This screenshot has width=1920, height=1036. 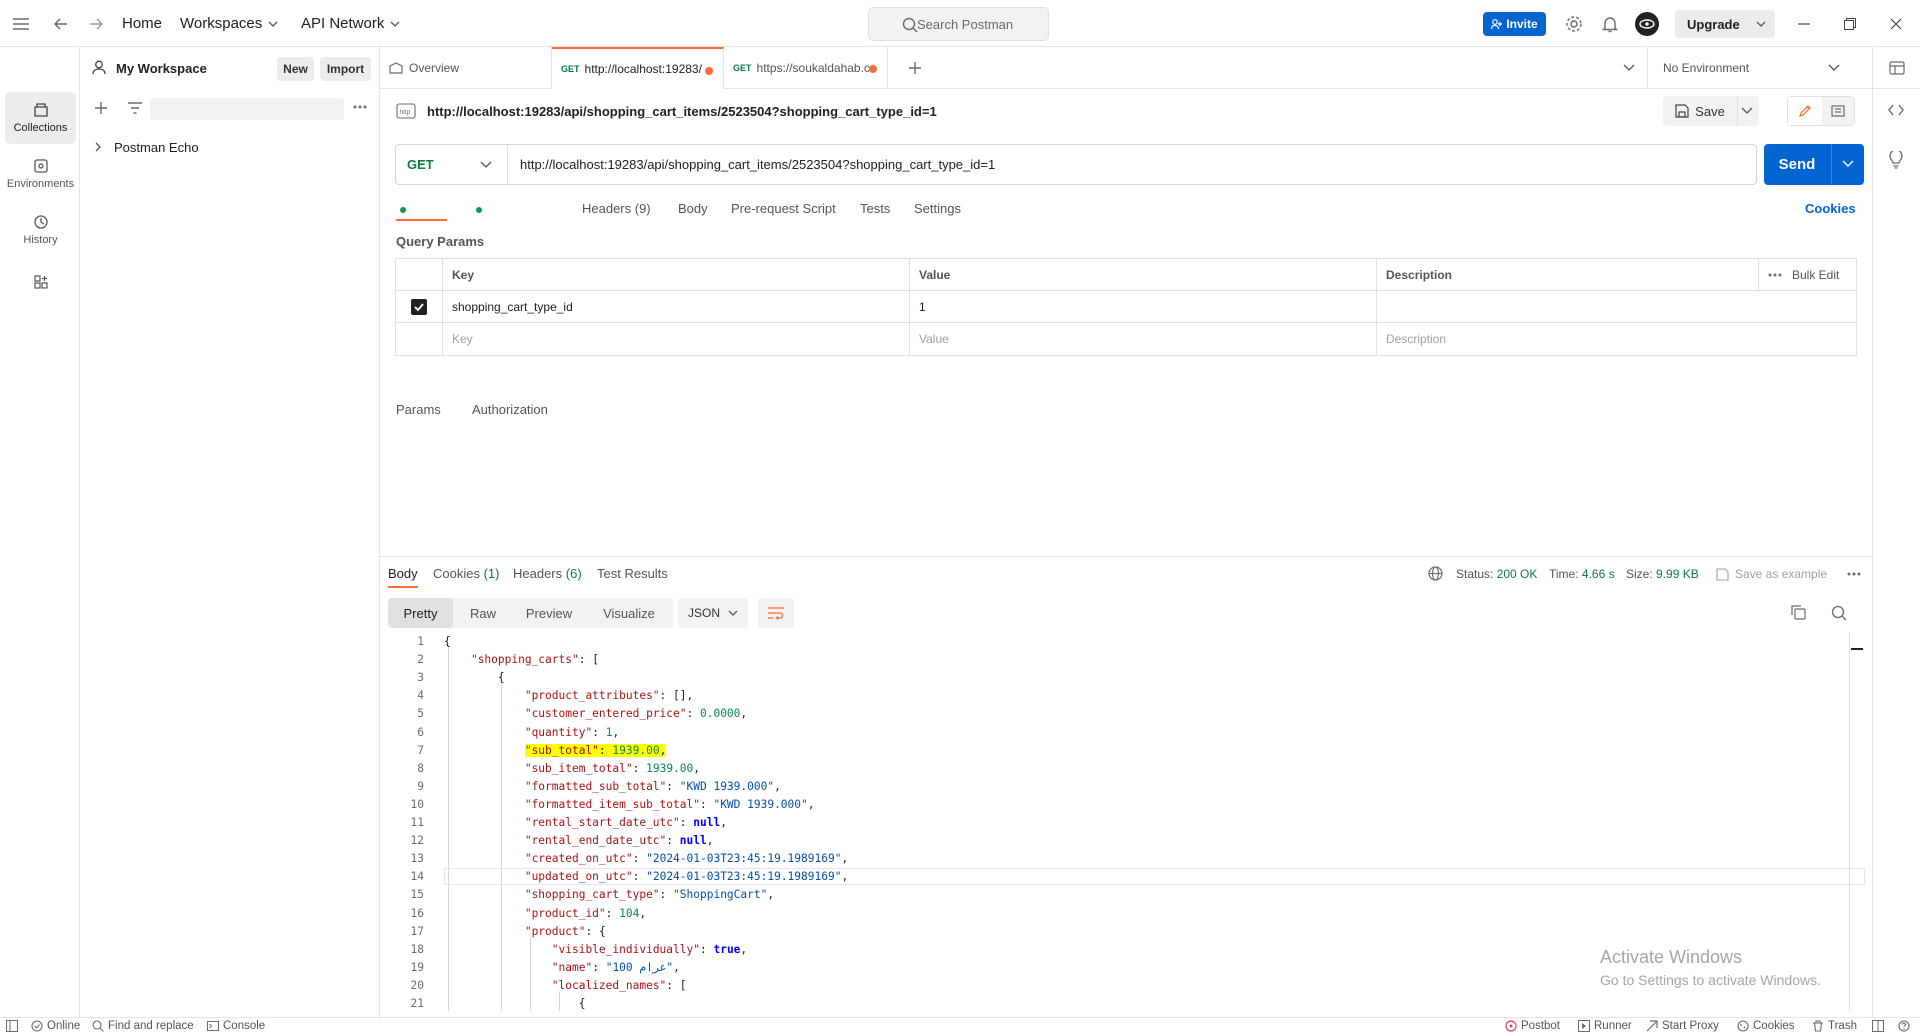 I want to click on bulk-edit-button: Bulk Edit, so click(x=1815, y=275).